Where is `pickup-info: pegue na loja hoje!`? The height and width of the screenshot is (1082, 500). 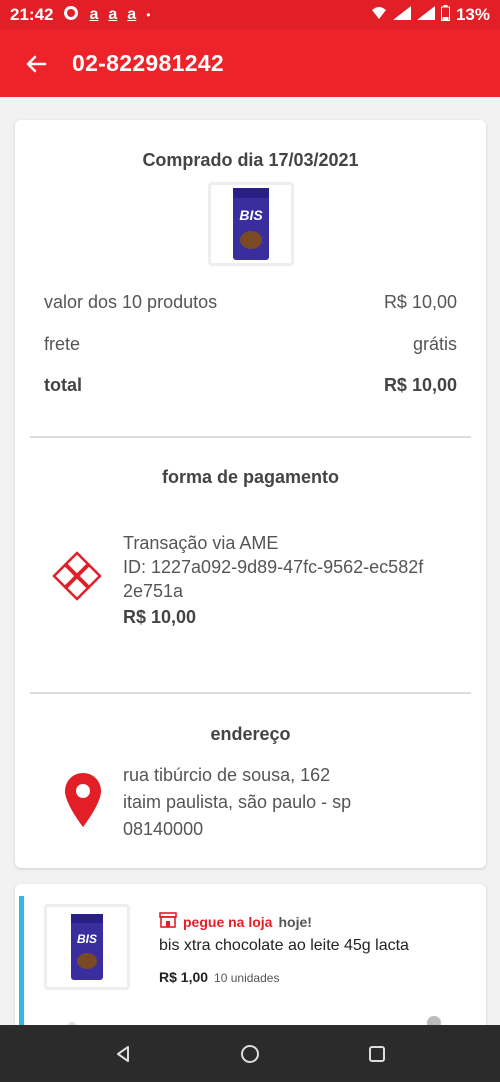 pickup-info: pegue na loja hoje! is located at coordinates (235, 921).